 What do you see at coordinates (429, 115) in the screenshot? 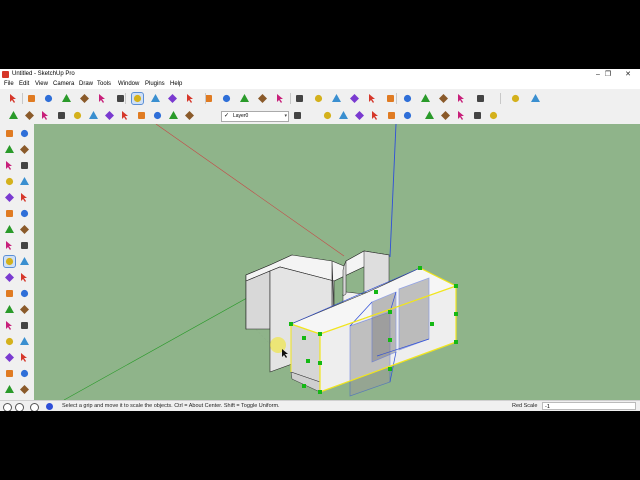
I see `wireframe-tool` at bounding box center [429, 115].